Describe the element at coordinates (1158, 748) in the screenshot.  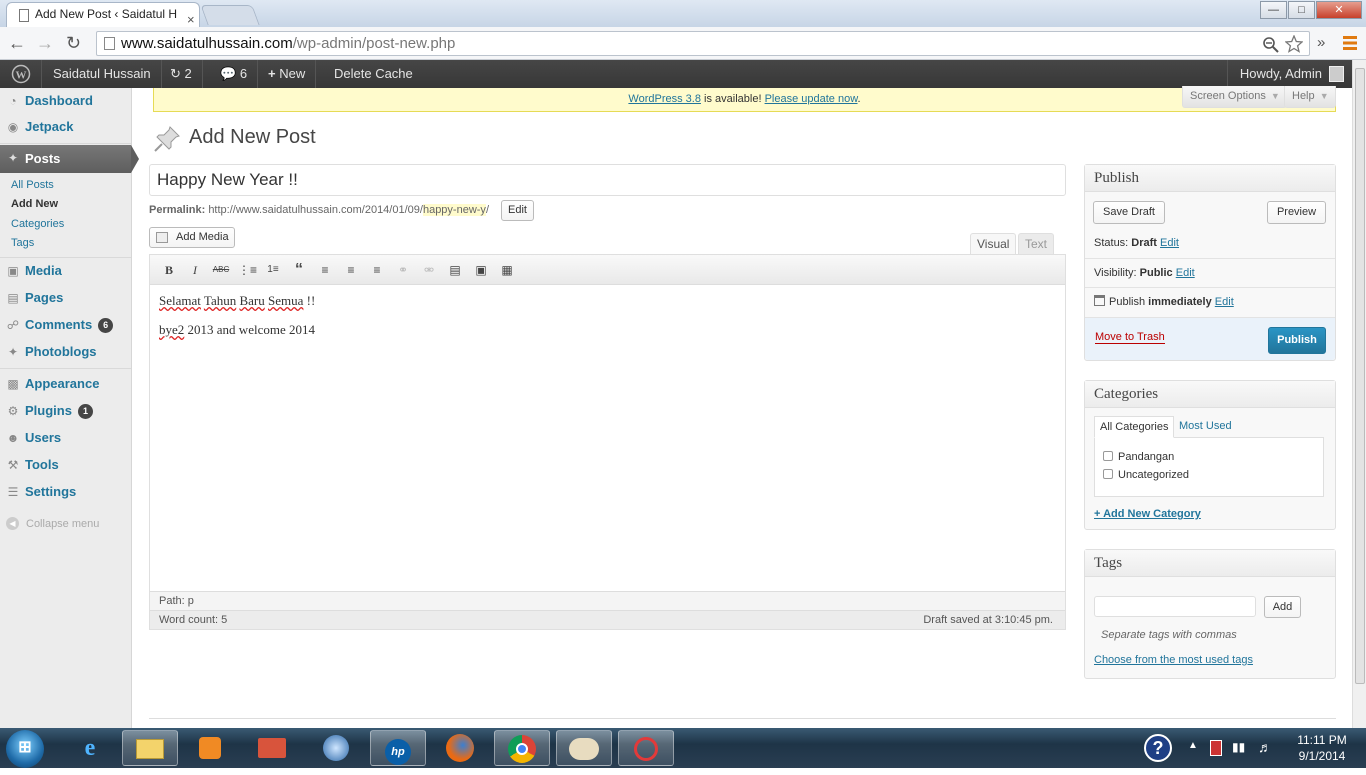
I see `help-icon: ?` at that location.